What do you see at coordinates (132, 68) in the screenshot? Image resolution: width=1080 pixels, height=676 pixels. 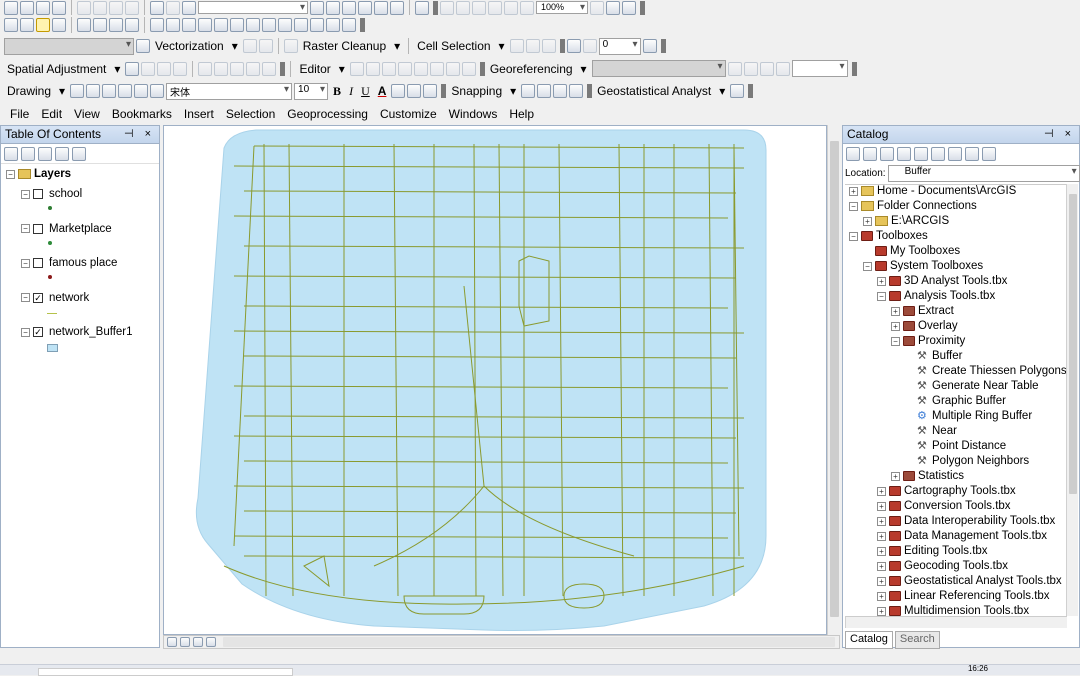 I see `edit-tool-icon` at bounding box center [132, 68].